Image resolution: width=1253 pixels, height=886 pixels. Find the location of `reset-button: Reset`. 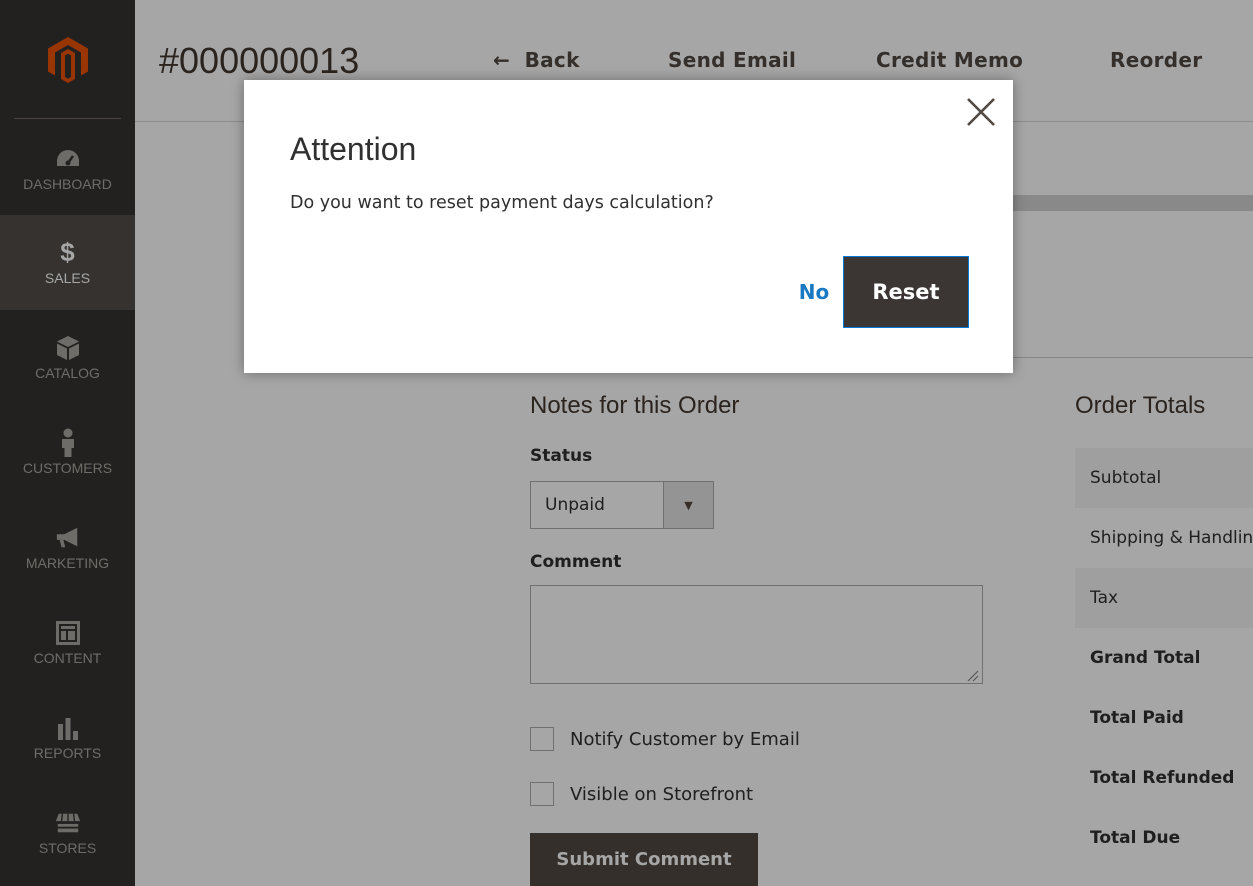

reset-button: Reset is located at coordinates (906, 292).